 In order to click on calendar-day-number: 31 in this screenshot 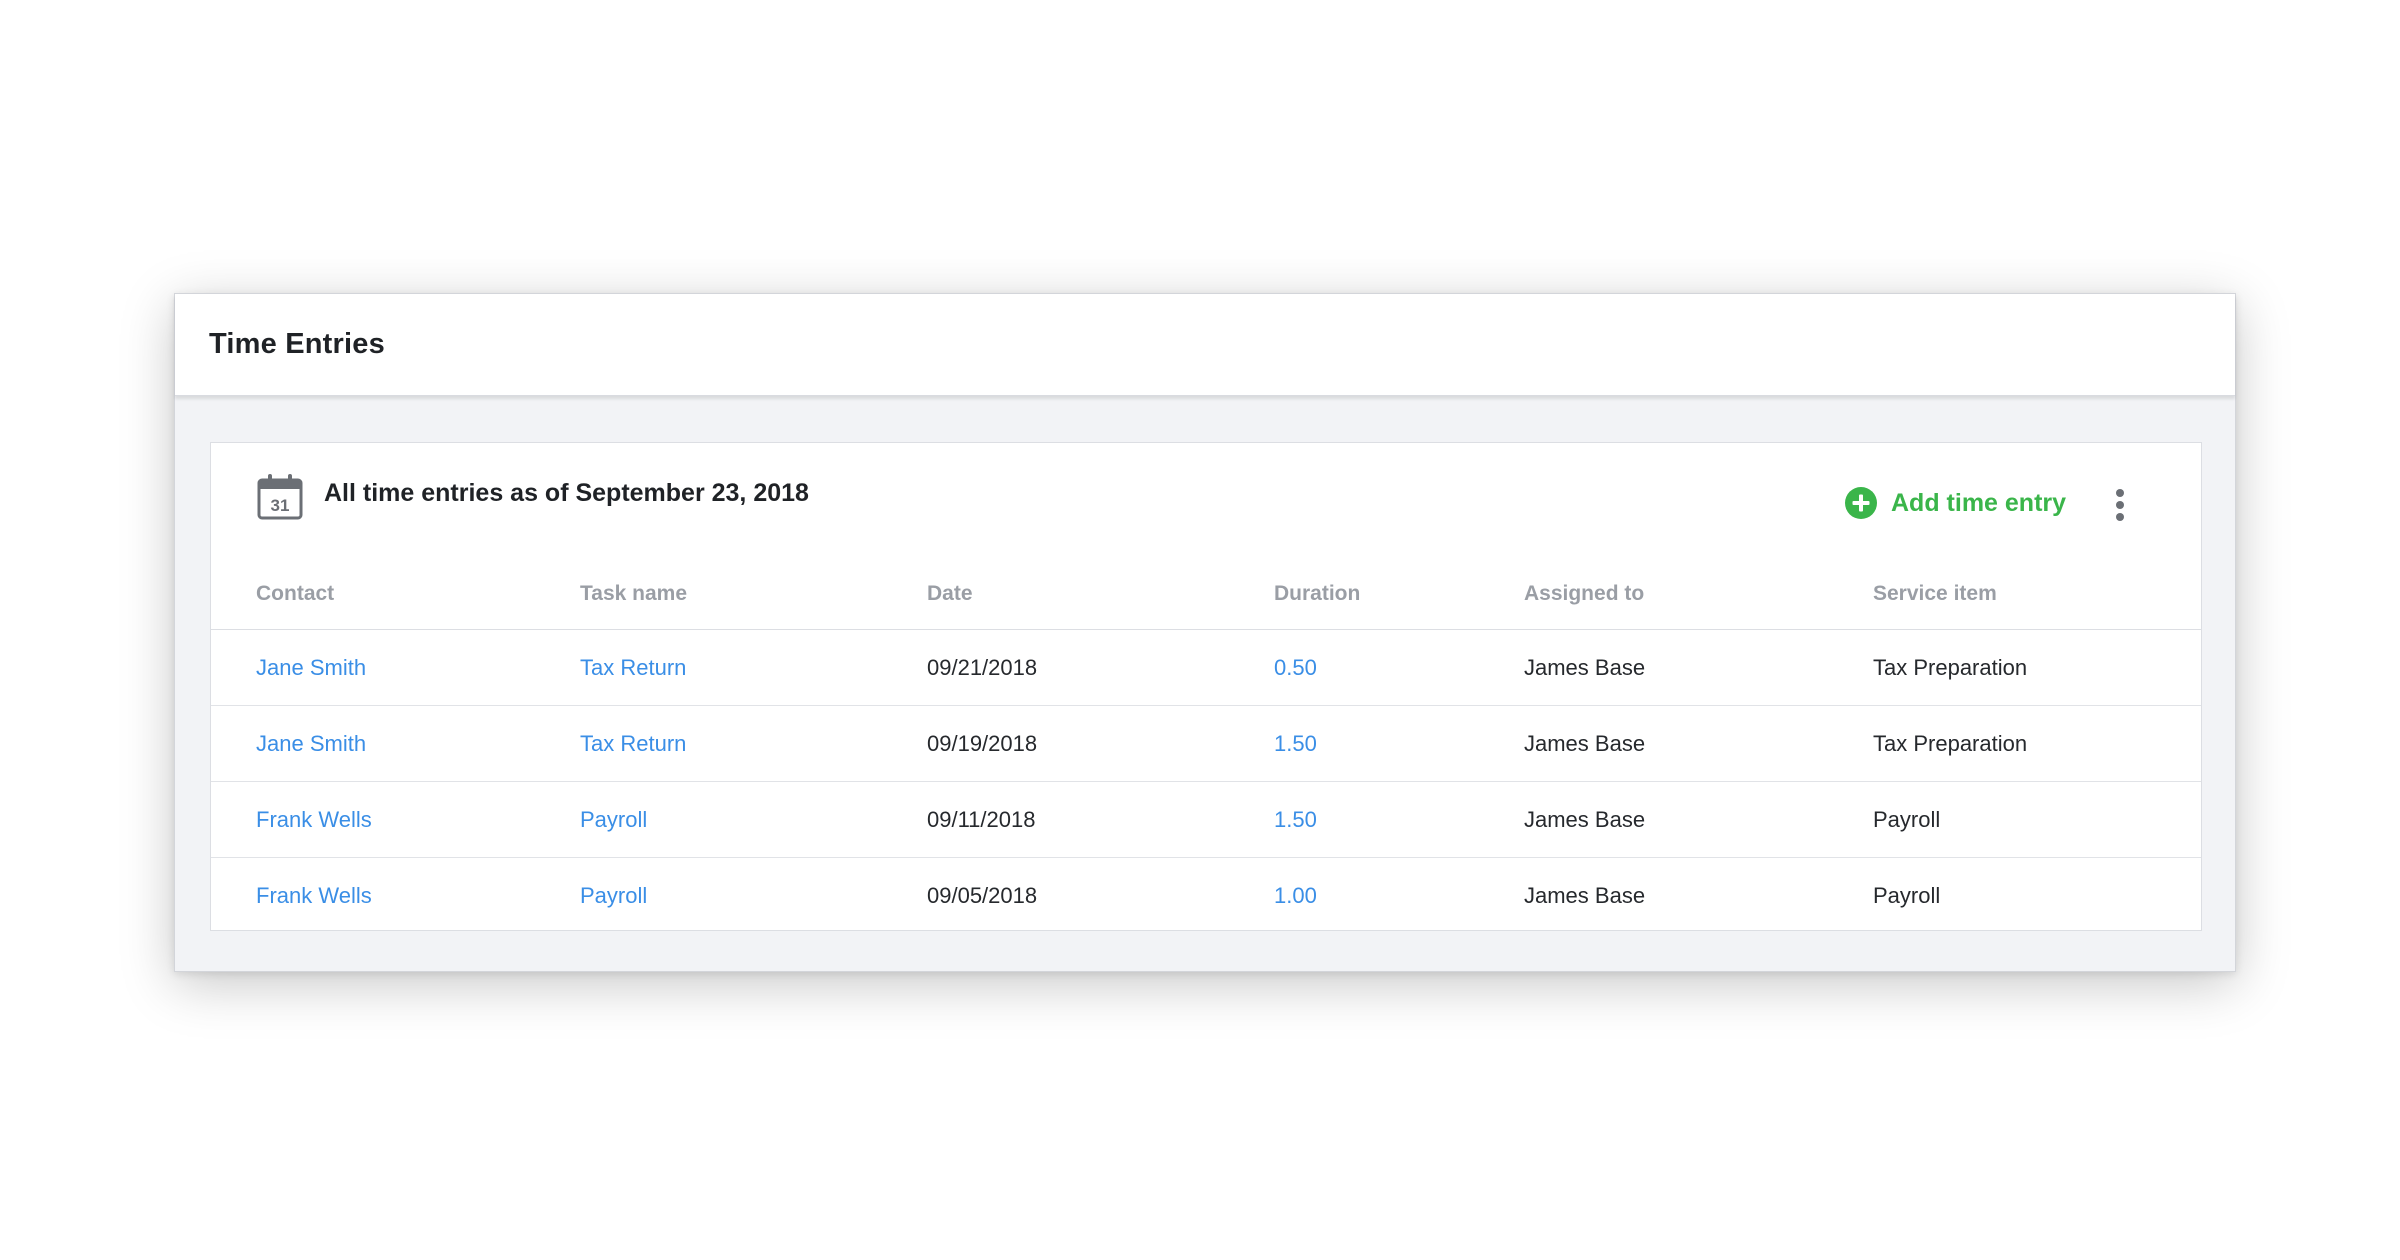, I will do `click(280, 505)`.